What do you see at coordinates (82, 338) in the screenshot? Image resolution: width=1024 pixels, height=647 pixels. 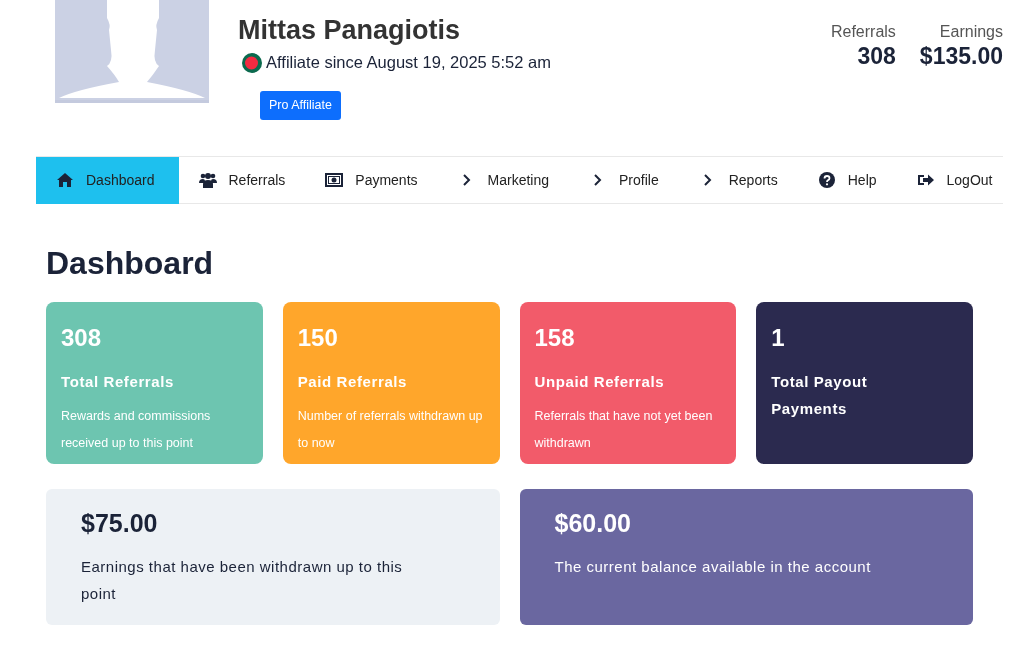 I see `stat-value: 308` at bounding box center [82, 338].